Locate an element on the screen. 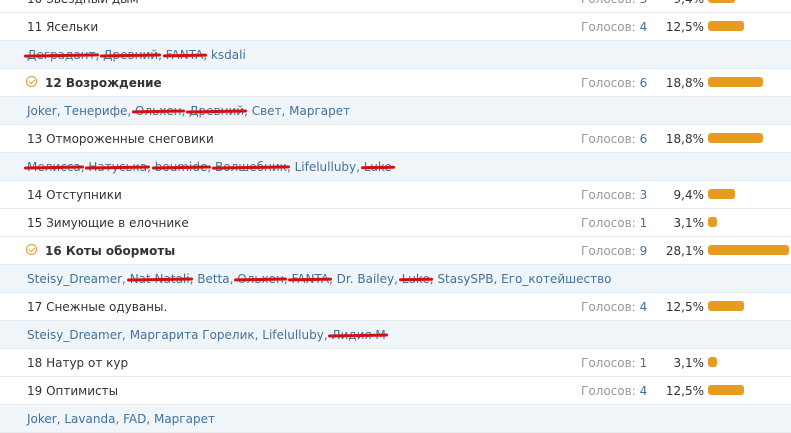 The image size is (791, 433). voter-link: Свет is located at coordinates (267, 111).